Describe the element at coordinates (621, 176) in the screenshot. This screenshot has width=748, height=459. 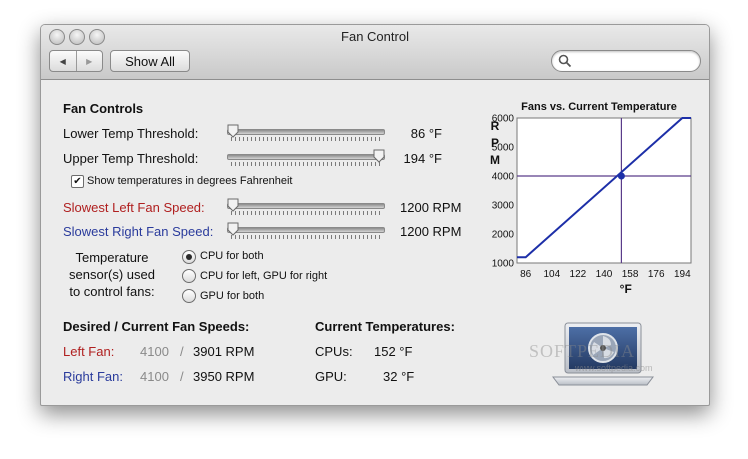
I see `current-operating-point` at that location.